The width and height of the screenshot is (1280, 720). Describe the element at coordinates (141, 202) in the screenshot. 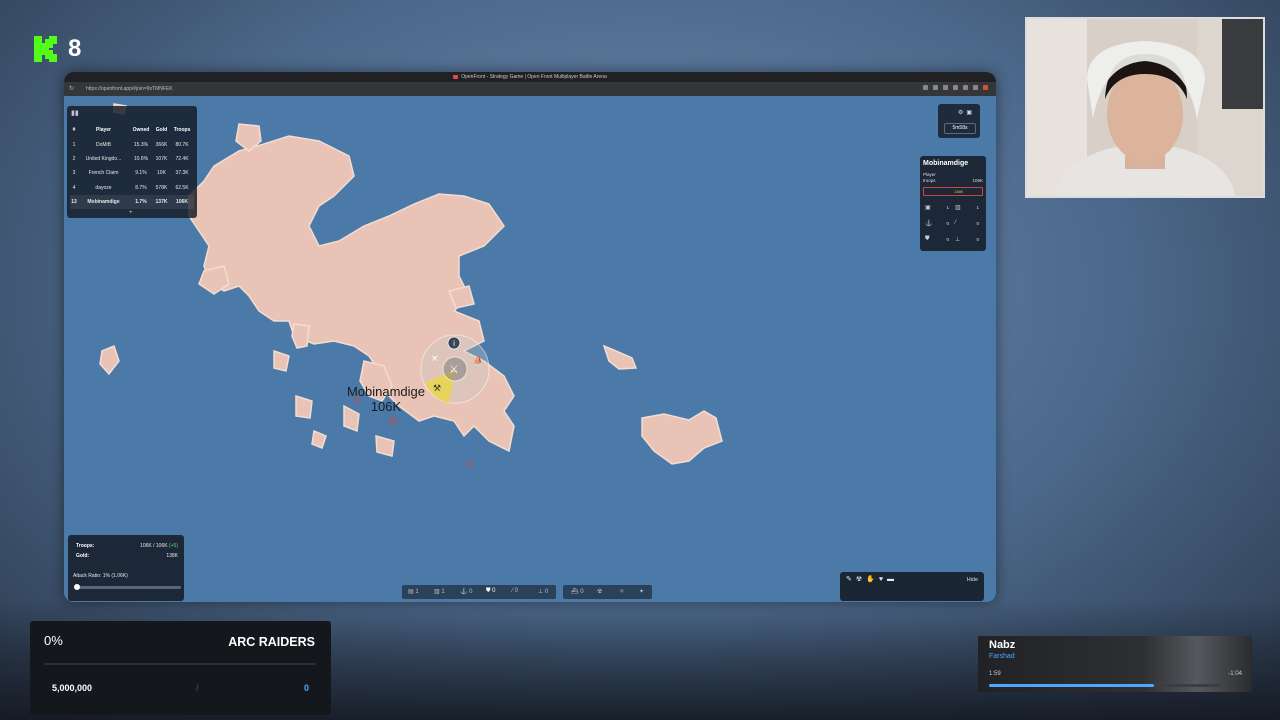

I see `owned: 1.7%` at that location.